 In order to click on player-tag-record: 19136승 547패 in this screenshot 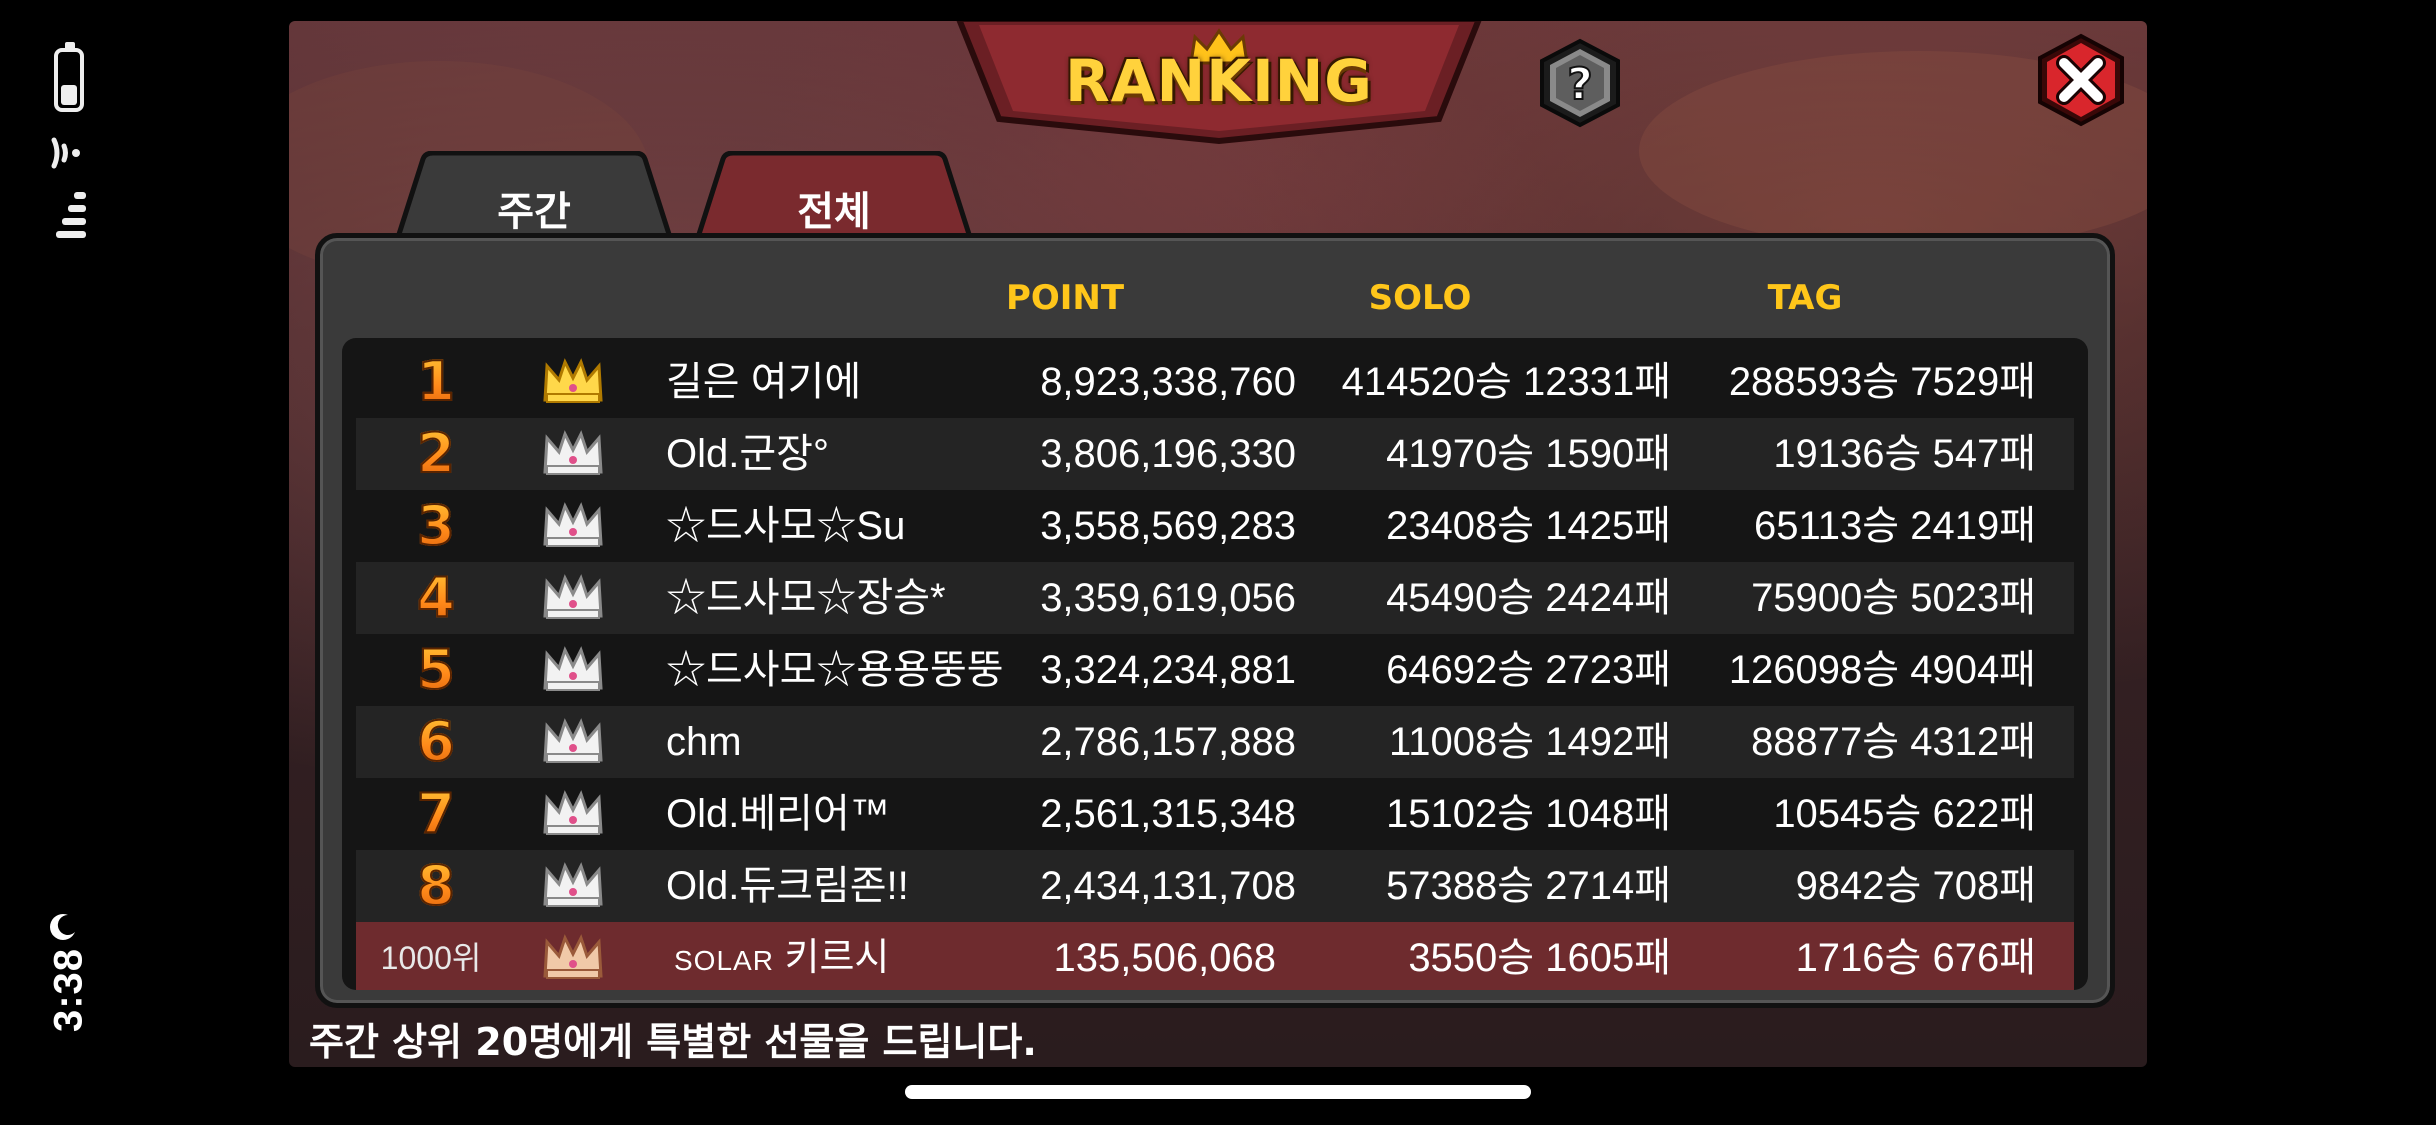, I will do `click(1904, 454)`.